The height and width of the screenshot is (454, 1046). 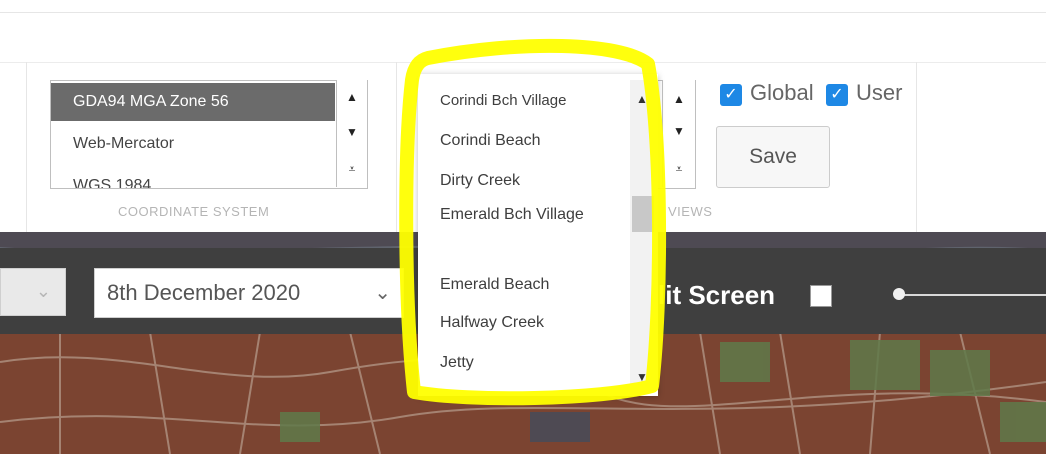 What do you see at coordinates (193, 102) in the screenshot?
I see `coordinate-option: GDA94 MGA Zone 56` at bounding box center [193, 102].